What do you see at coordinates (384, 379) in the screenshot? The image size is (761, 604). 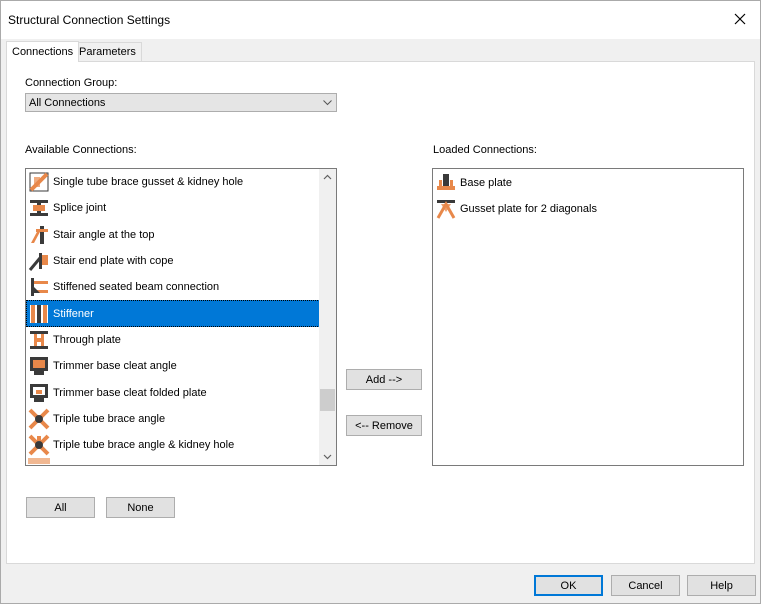 I see `add-button: Add -->` at bounding box center [384, 379].